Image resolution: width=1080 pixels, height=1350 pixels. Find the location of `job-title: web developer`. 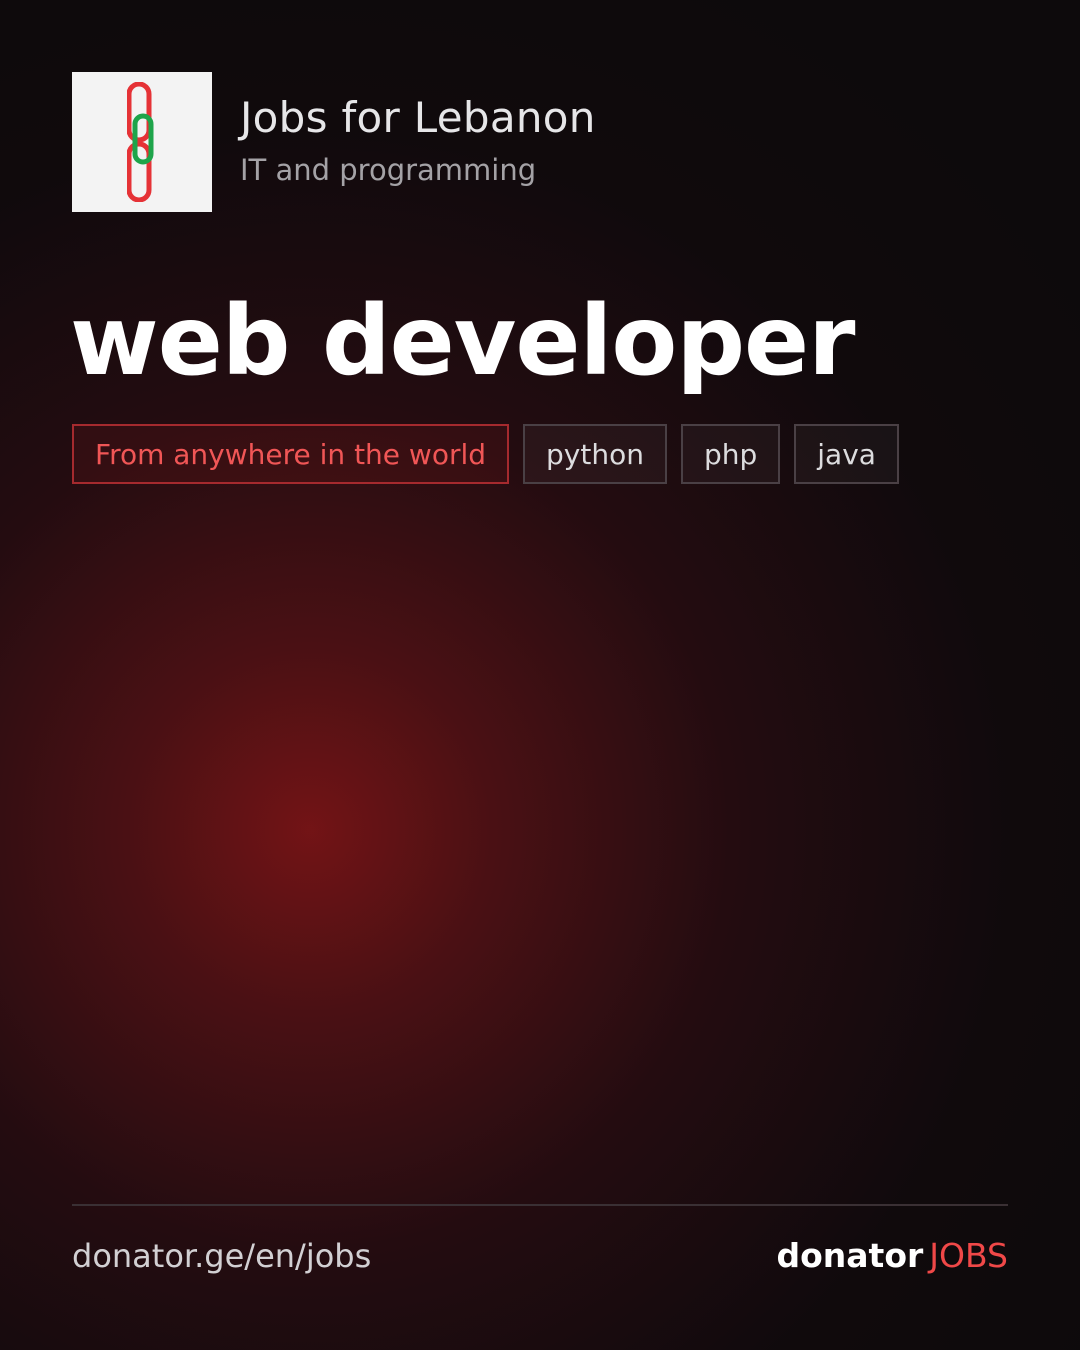

job-title: web developer is located at coordinates (462, 341).